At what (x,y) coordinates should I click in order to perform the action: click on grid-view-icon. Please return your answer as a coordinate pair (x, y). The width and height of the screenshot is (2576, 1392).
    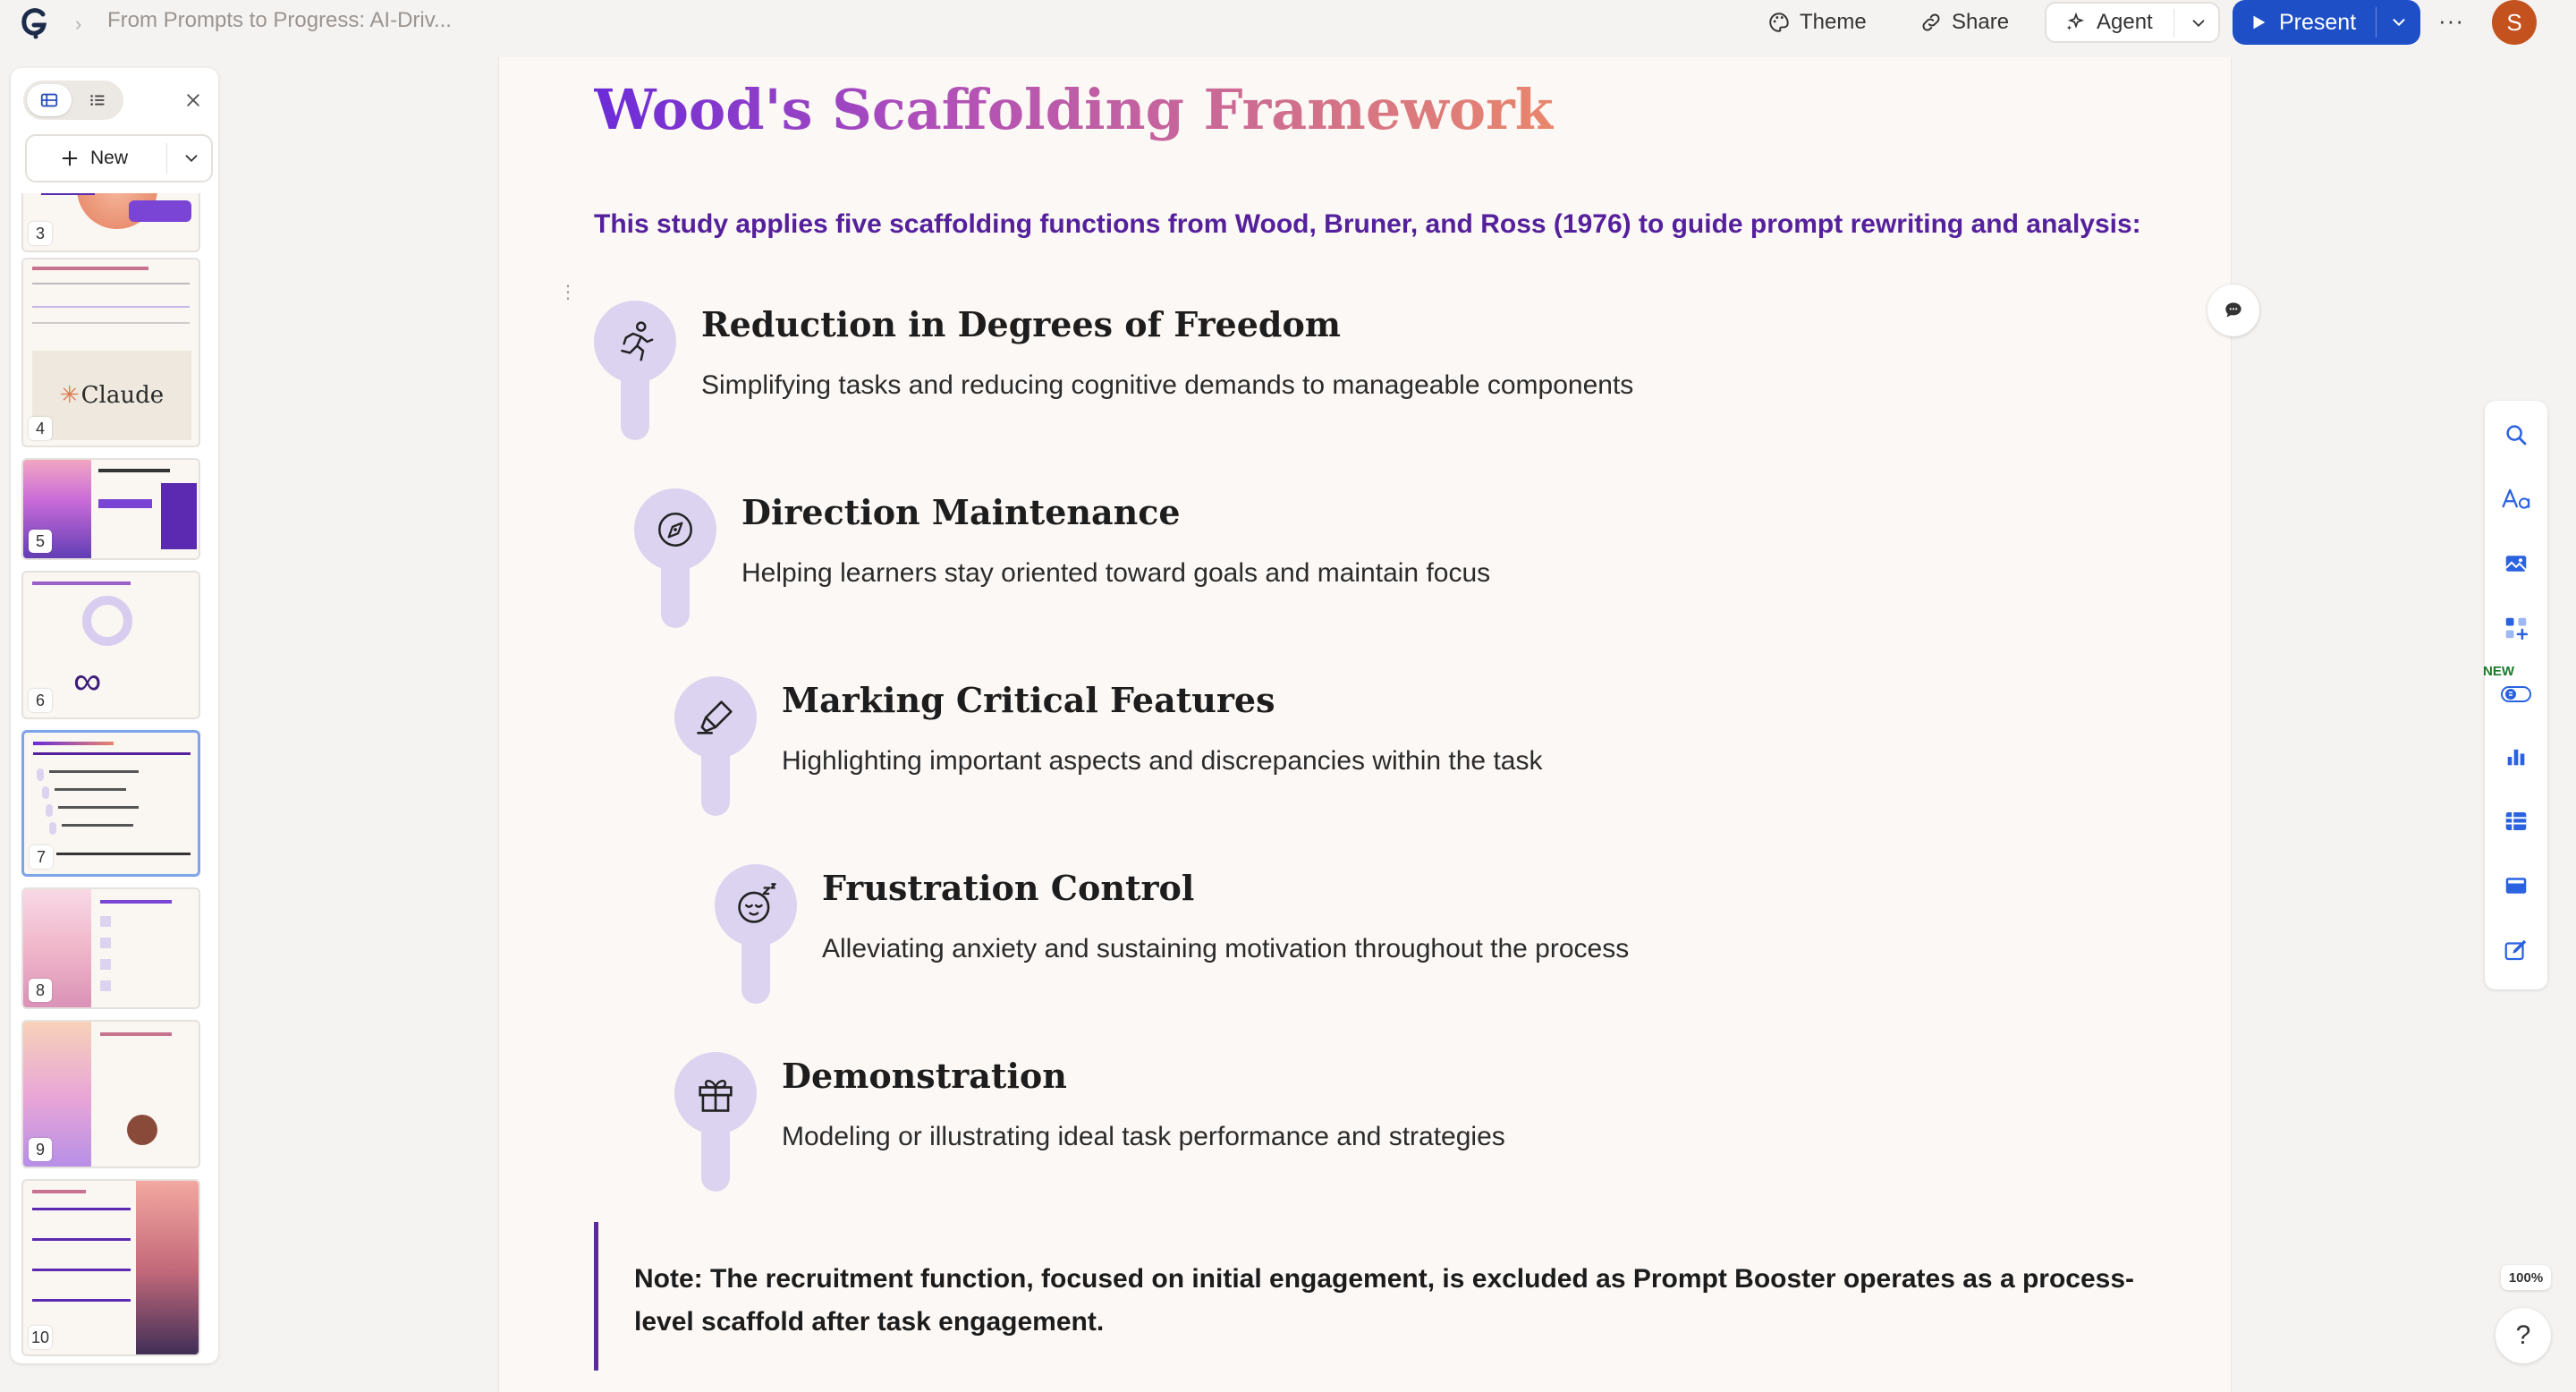
    Looking at the image, I should click on (49, 100).